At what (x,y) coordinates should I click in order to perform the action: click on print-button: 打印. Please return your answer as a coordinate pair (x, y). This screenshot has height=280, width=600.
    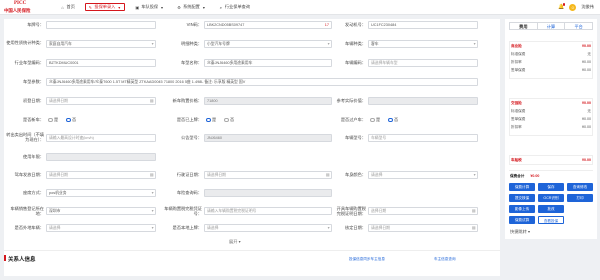
    Looking at the image, I should click on (580, 198).